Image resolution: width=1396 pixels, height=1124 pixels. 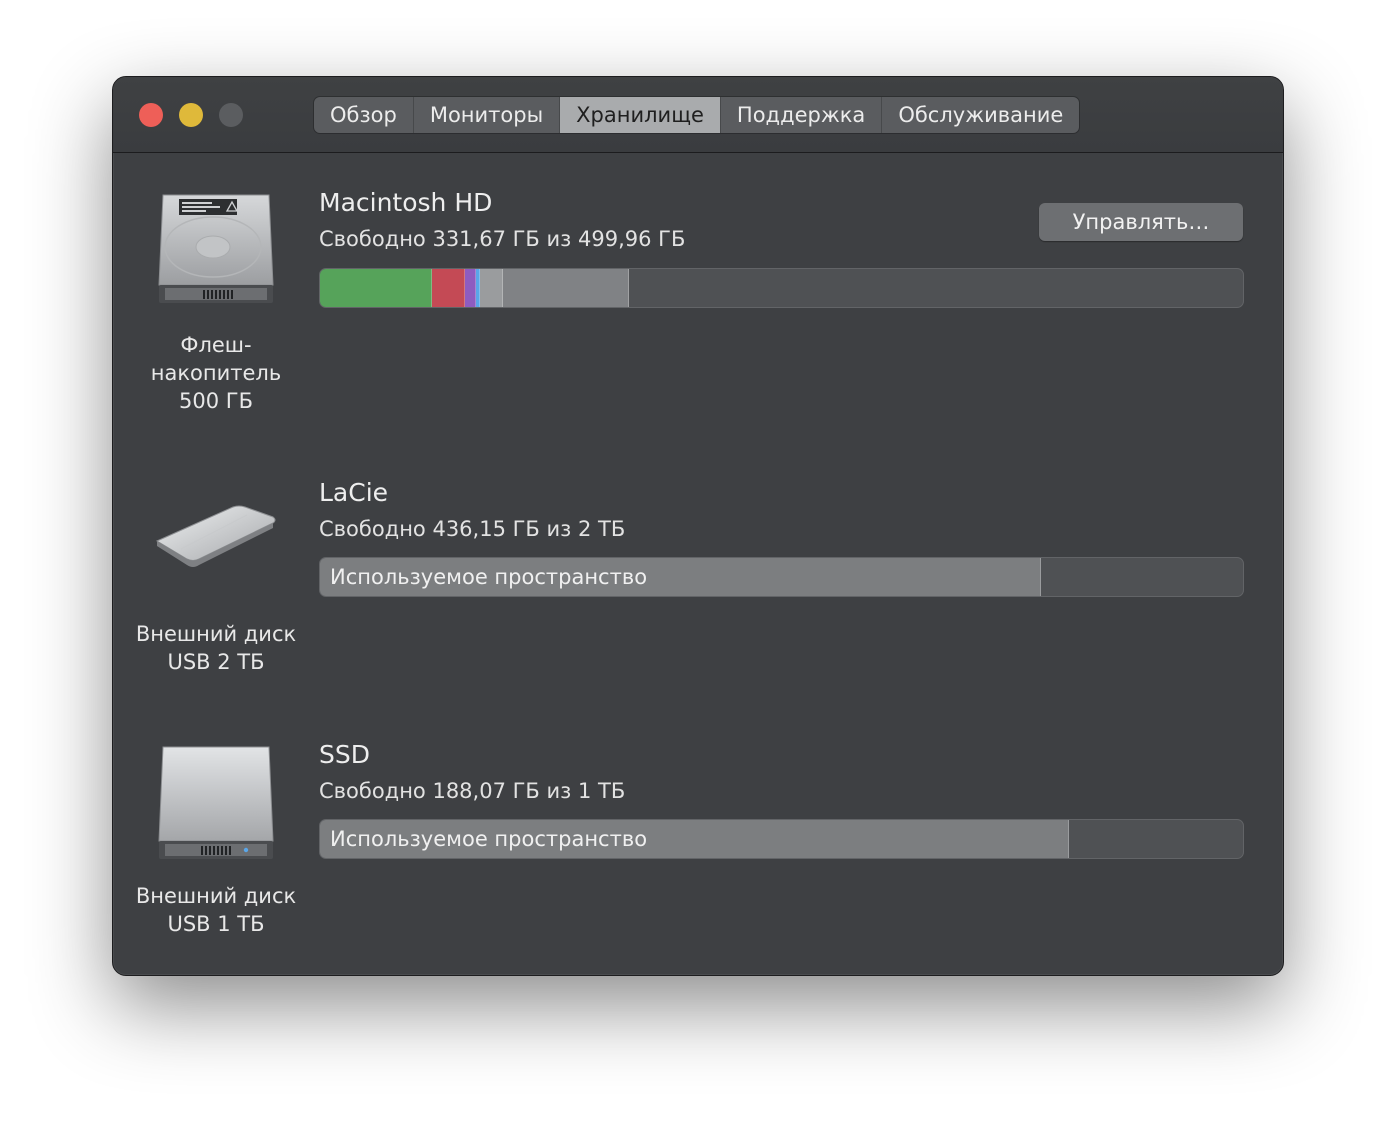 I want to click on tab-storage: Хранилище, so click(x=640, y=115).